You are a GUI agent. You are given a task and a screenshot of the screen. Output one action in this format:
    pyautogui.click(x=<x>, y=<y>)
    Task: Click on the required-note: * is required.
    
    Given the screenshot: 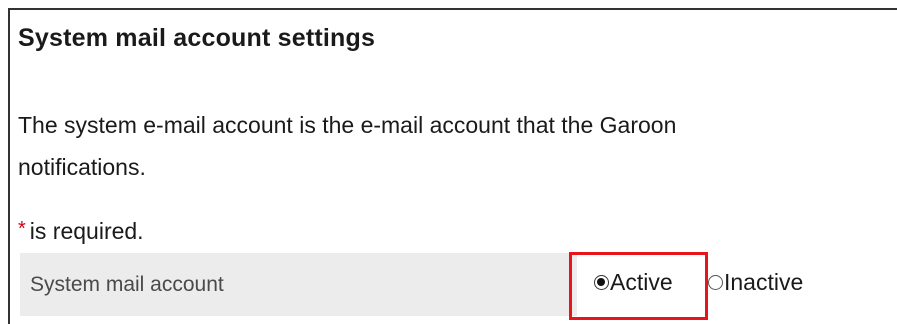 What is the action you would take?
    pyautogui.click(x=81, y=231)
    